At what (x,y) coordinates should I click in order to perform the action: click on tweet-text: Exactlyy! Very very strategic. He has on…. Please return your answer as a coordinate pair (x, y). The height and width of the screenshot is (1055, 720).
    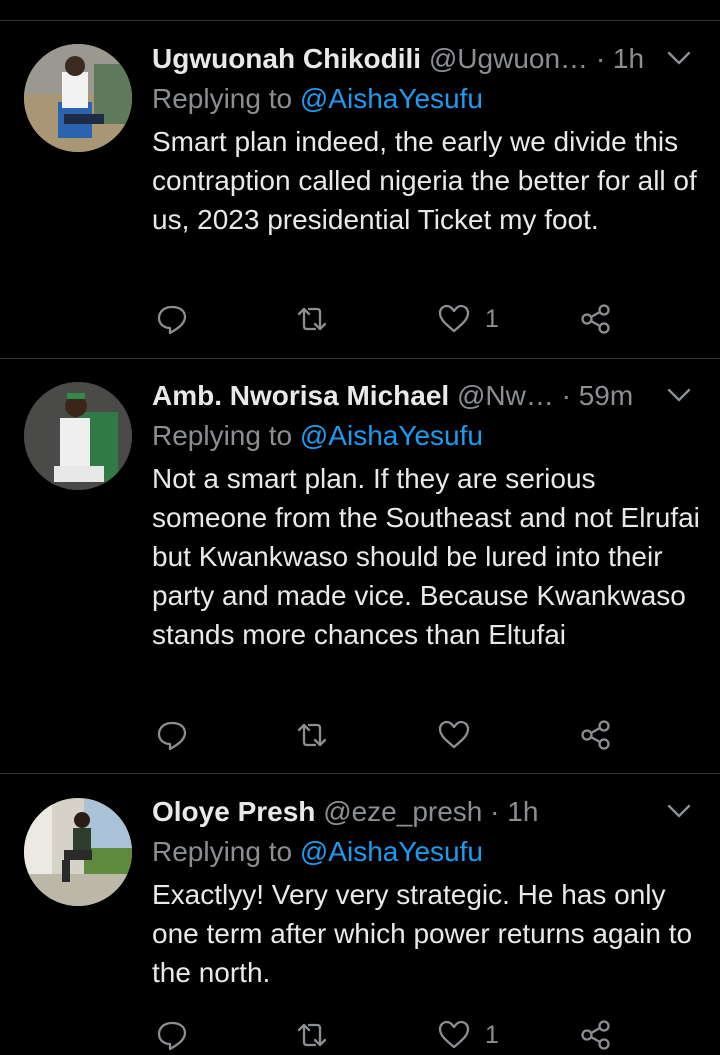
    Looking at the image, I should click on (422, 933).